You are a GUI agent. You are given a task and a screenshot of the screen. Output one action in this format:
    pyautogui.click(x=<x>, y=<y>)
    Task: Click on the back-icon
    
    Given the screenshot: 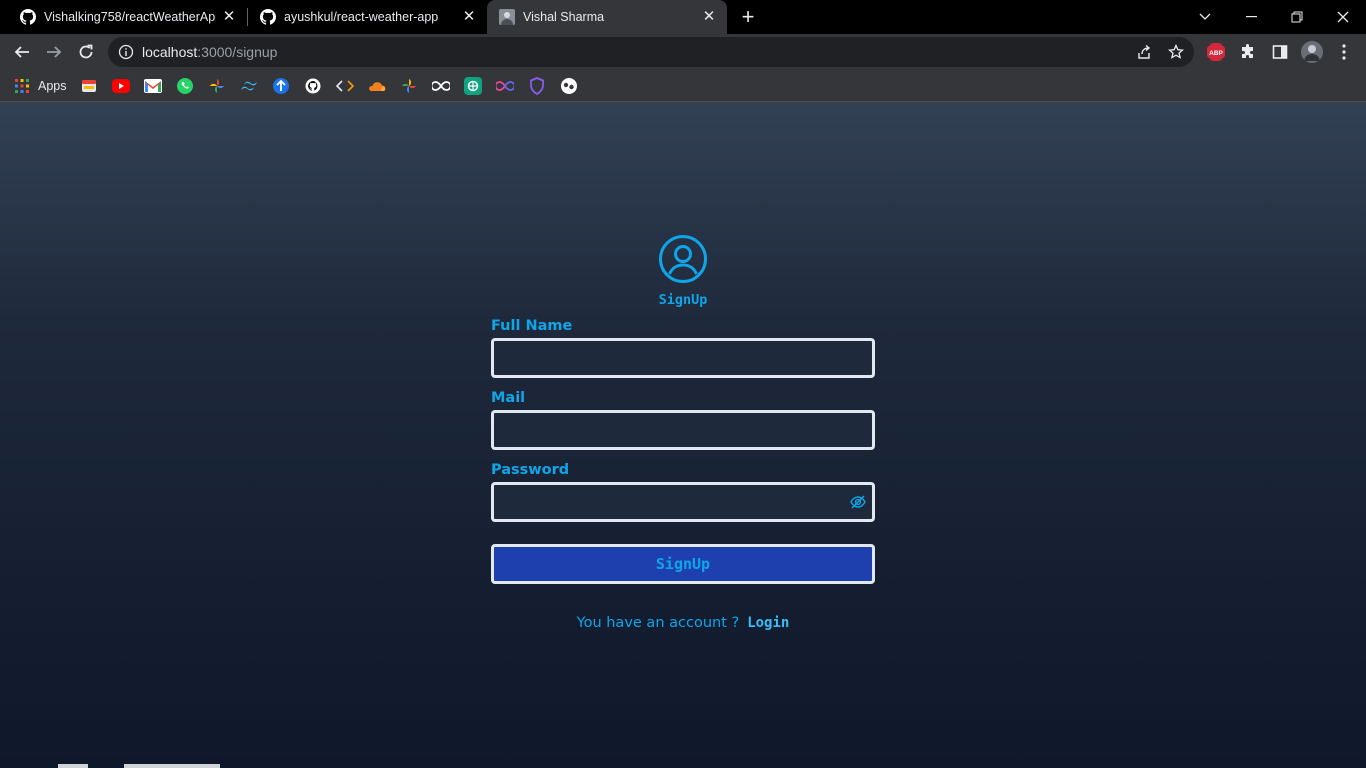 What is the action you would take?
    pyautogui.click(x=22, y=52)
    